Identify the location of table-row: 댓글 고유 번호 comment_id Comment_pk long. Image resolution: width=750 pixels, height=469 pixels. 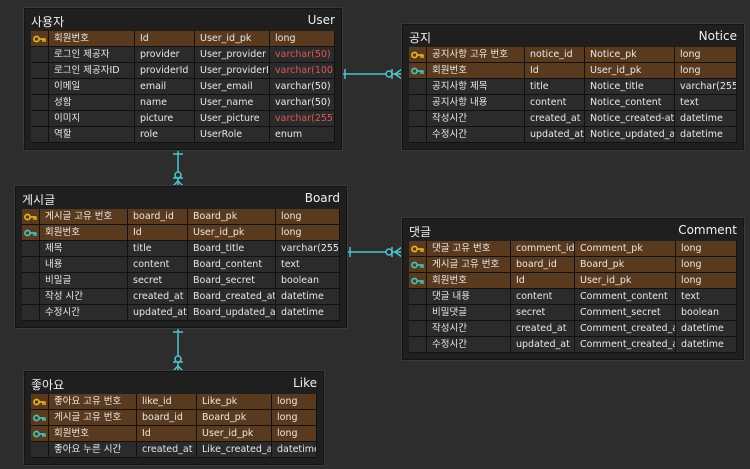
(573, 249).